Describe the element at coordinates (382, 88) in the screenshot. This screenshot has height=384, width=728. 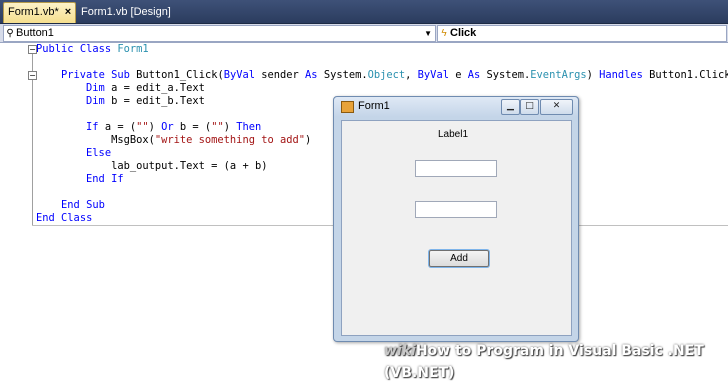
I see `code-line: Dim a = edit_a.Text` at that location.